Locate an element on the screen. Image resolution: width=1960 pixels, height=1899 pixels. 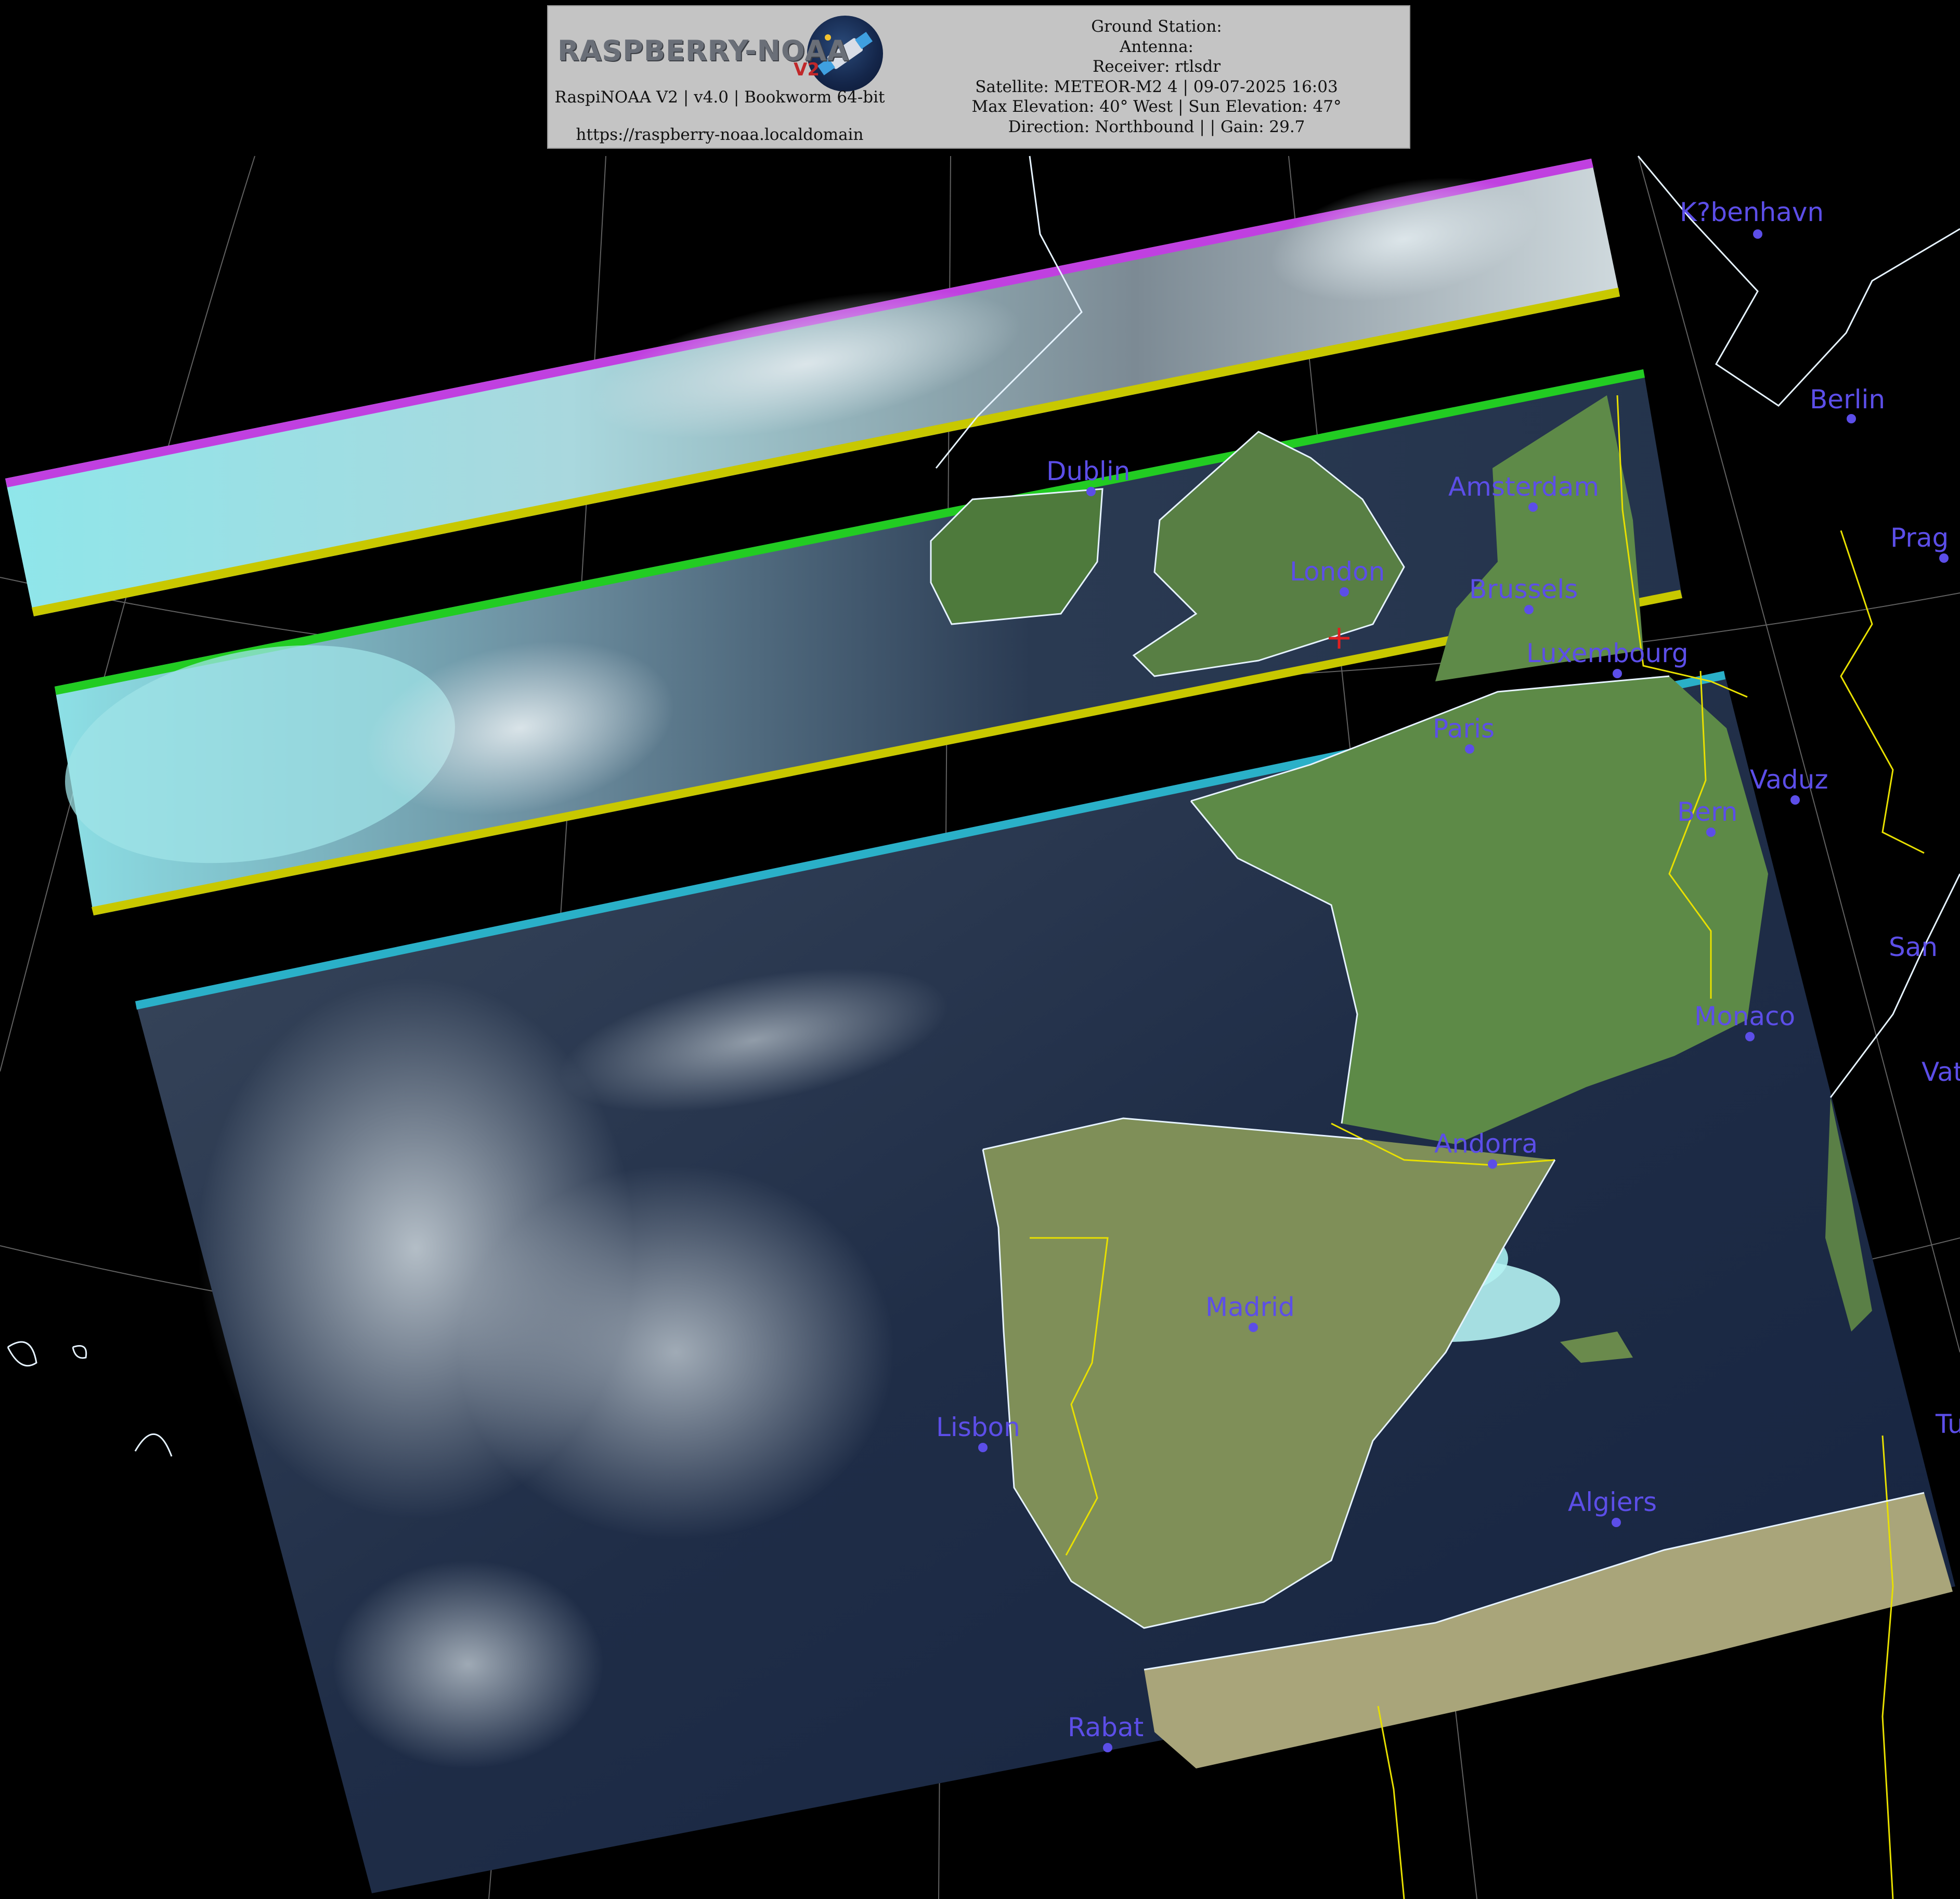
city-marker-amsterdam is located at coordinates (1533, 507).